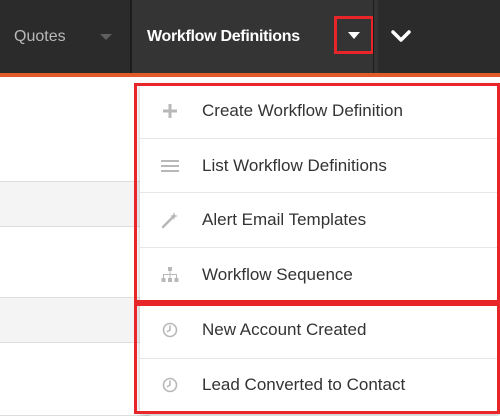  I want to click on tab-quotes: Quotes, so click(65, 36).